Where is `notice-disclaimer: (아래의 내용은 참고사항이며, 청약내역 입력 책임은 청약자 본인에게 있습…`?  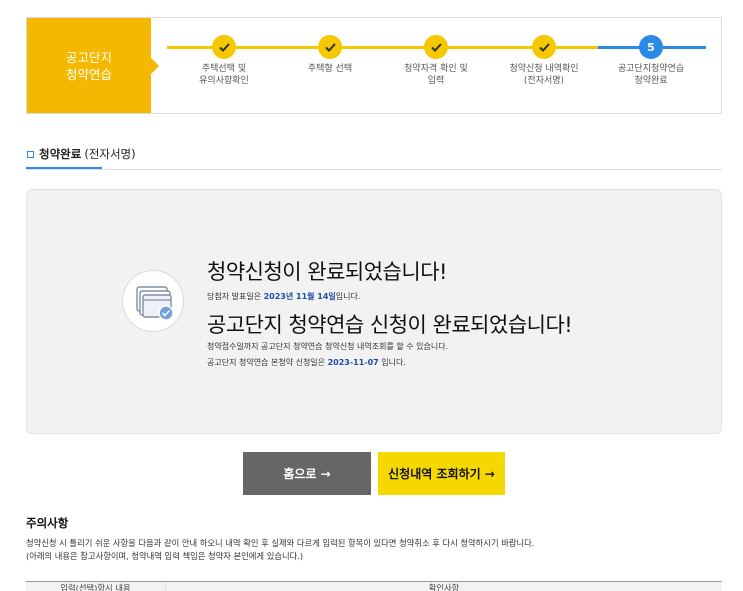
notice-disclaimer: (아래의 내용은 참고사항이며, 청약내역 입력 책임은 청약자 본인에게 있습… is located at coordinates (165, 556).